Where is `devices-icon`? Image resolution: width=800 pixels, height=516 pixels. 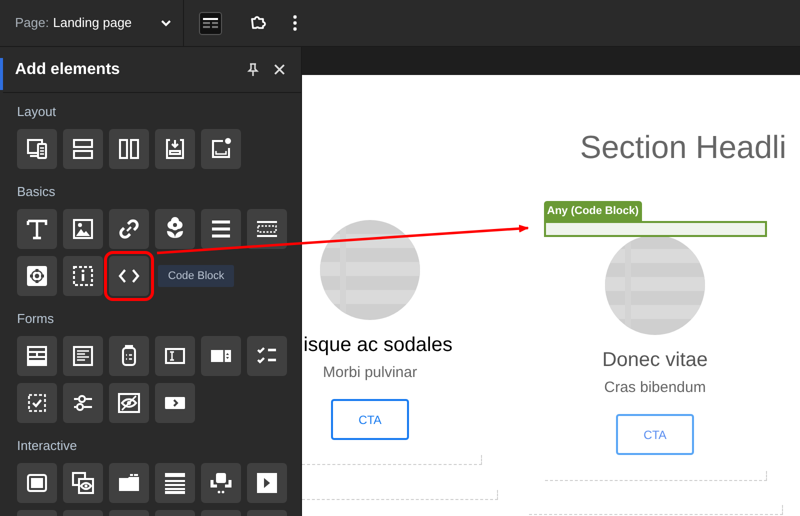 devices-icon is located at coordinates (37, 149).